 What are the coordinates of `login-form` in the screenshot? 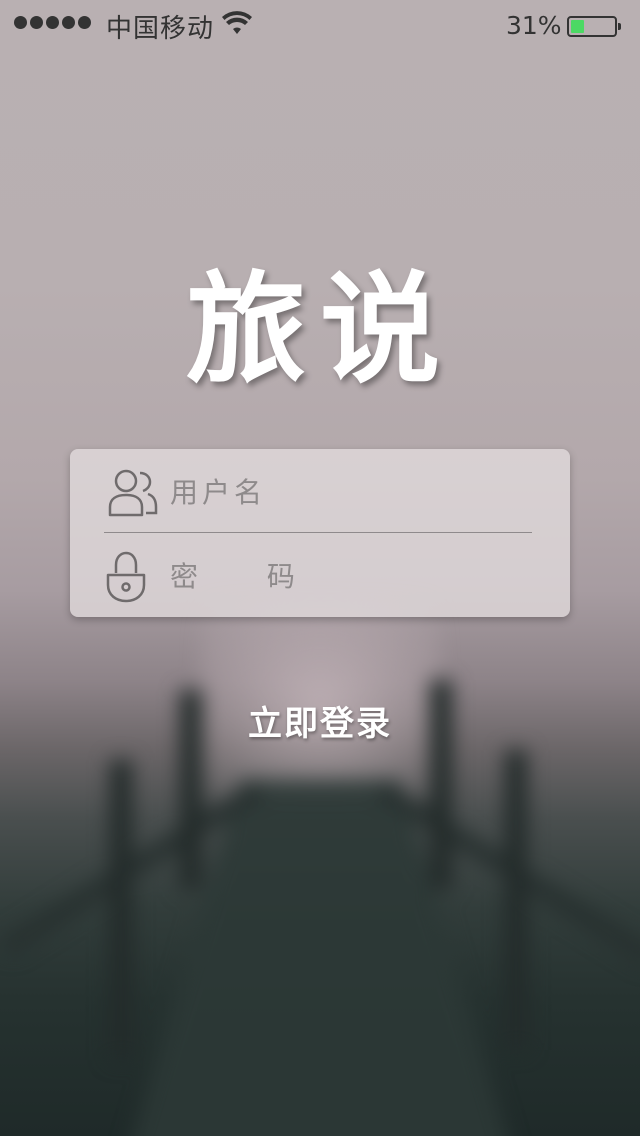 It's located at (320, 533).